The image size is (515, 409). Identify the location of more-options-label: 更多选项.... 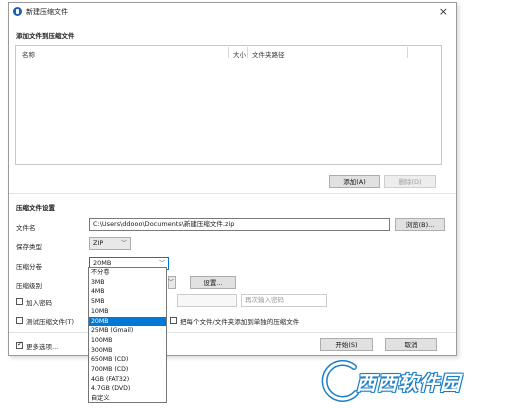
(42, 346).